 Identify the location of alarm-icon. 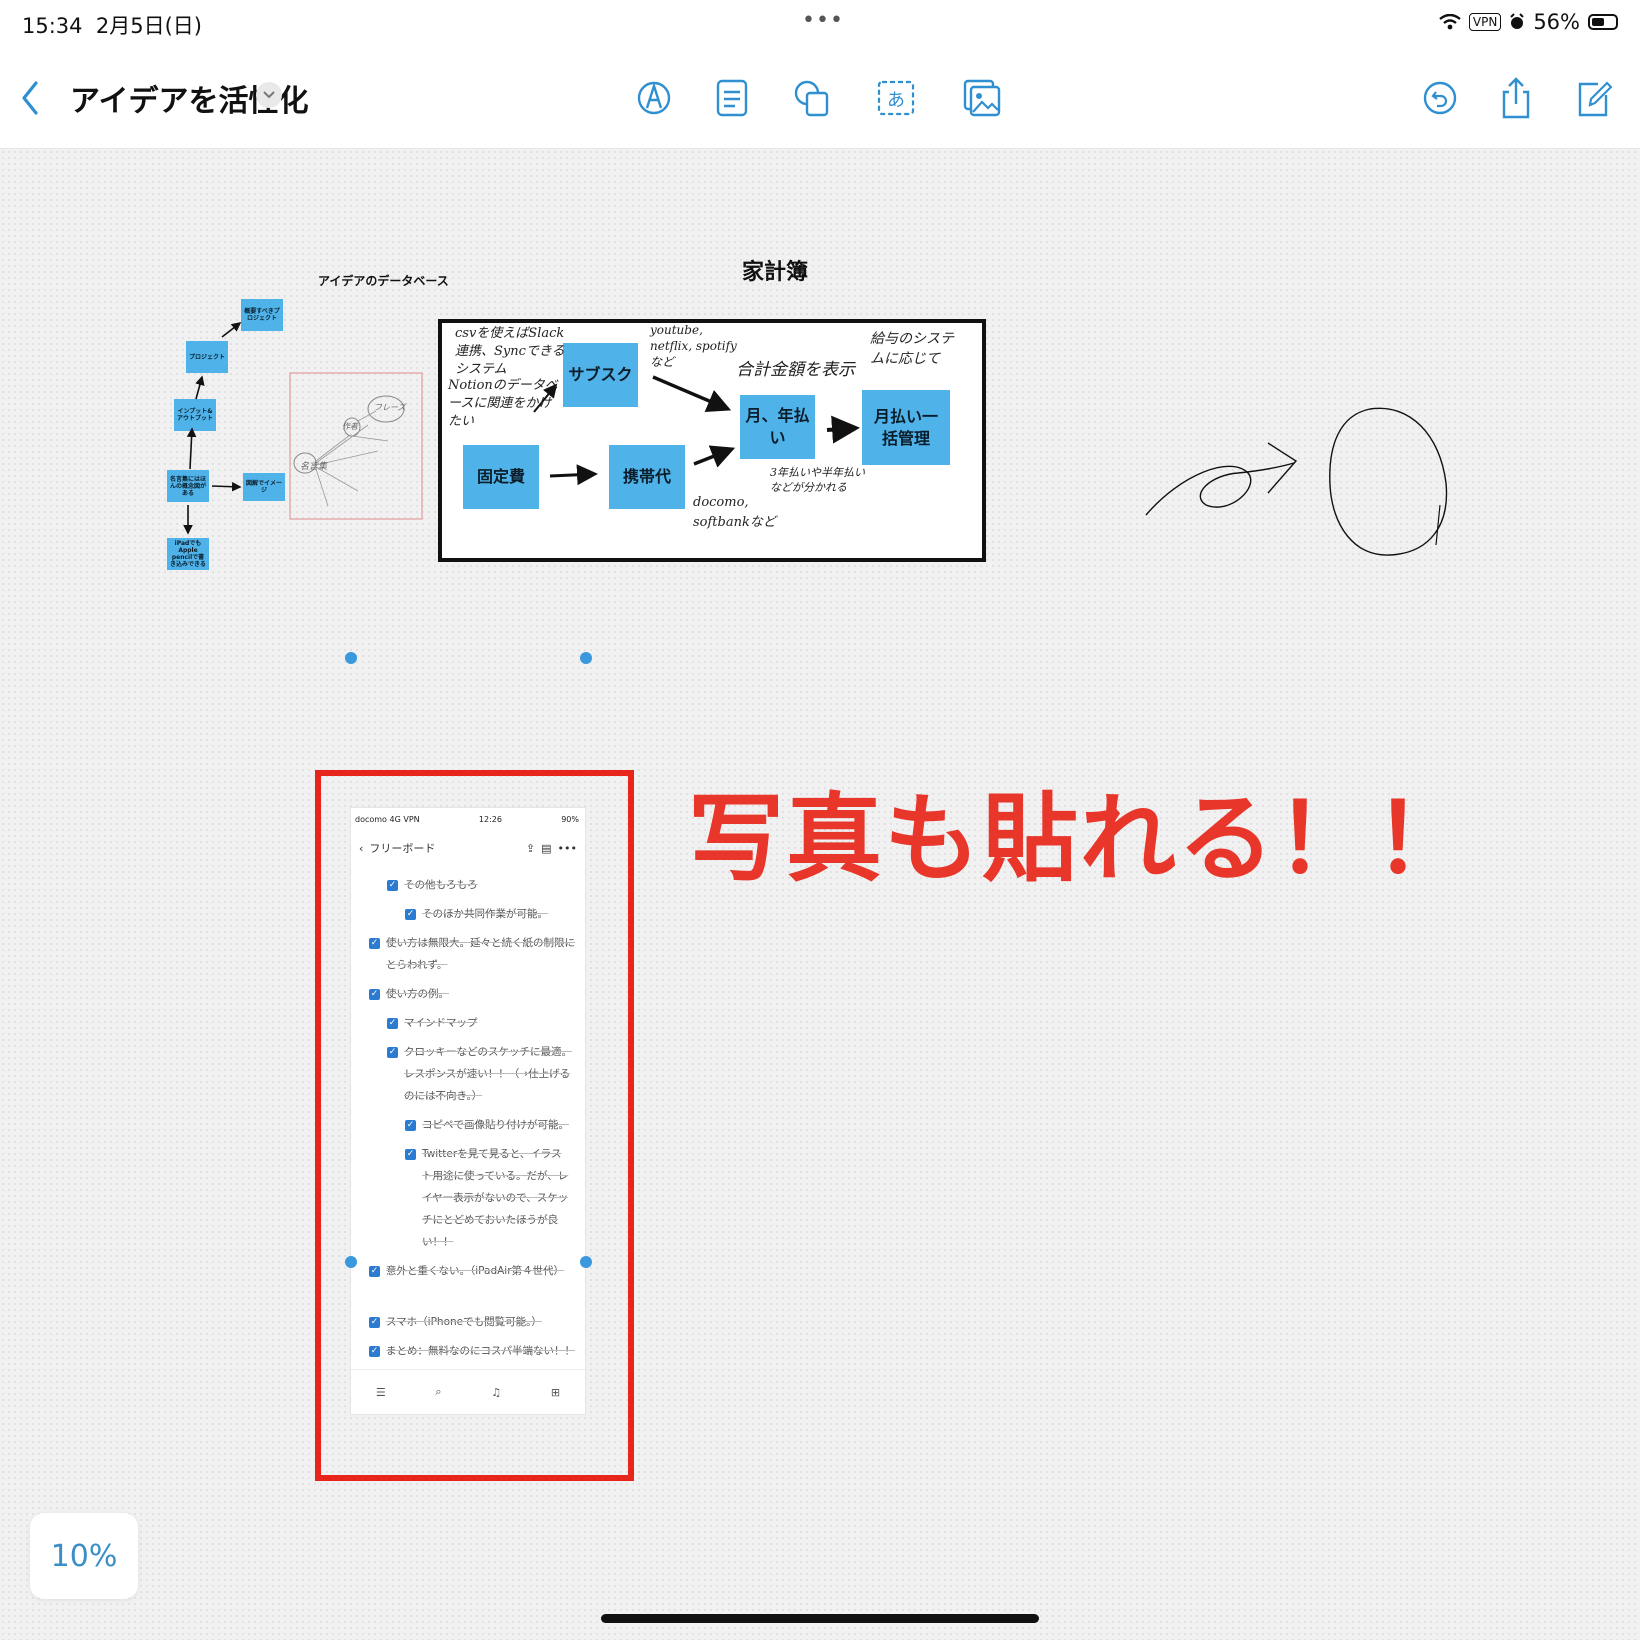
(1517, 21).